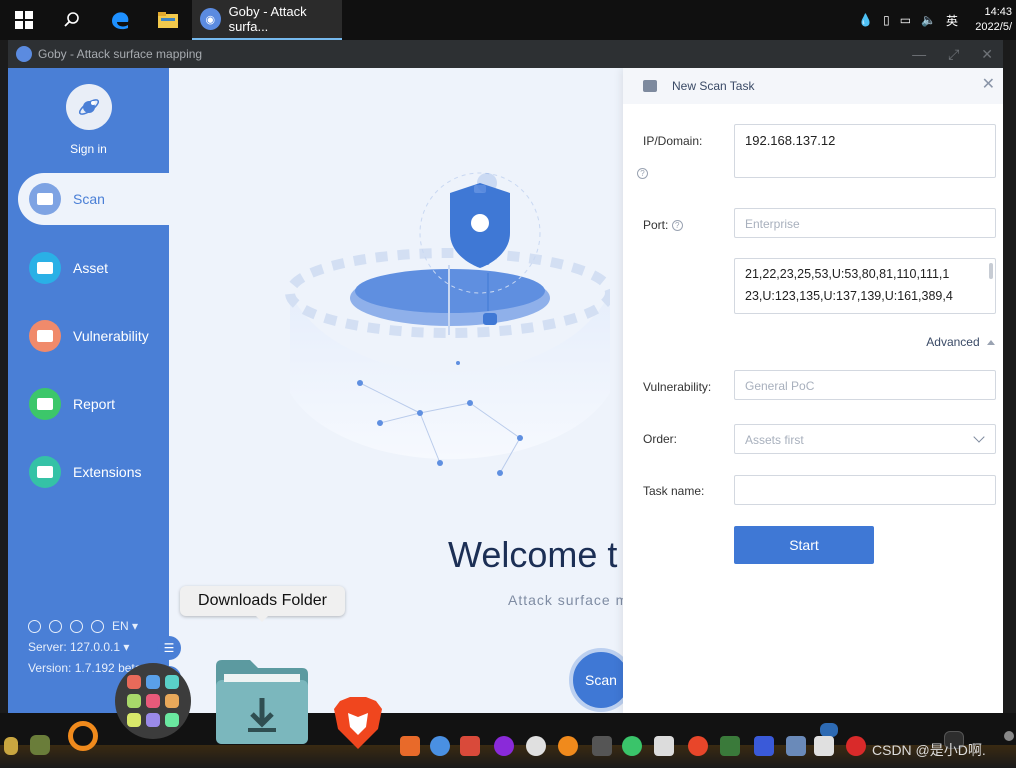 This screenshot has width=1016, height=768. I want to click on windows-logo-icon, so click(24, 20).